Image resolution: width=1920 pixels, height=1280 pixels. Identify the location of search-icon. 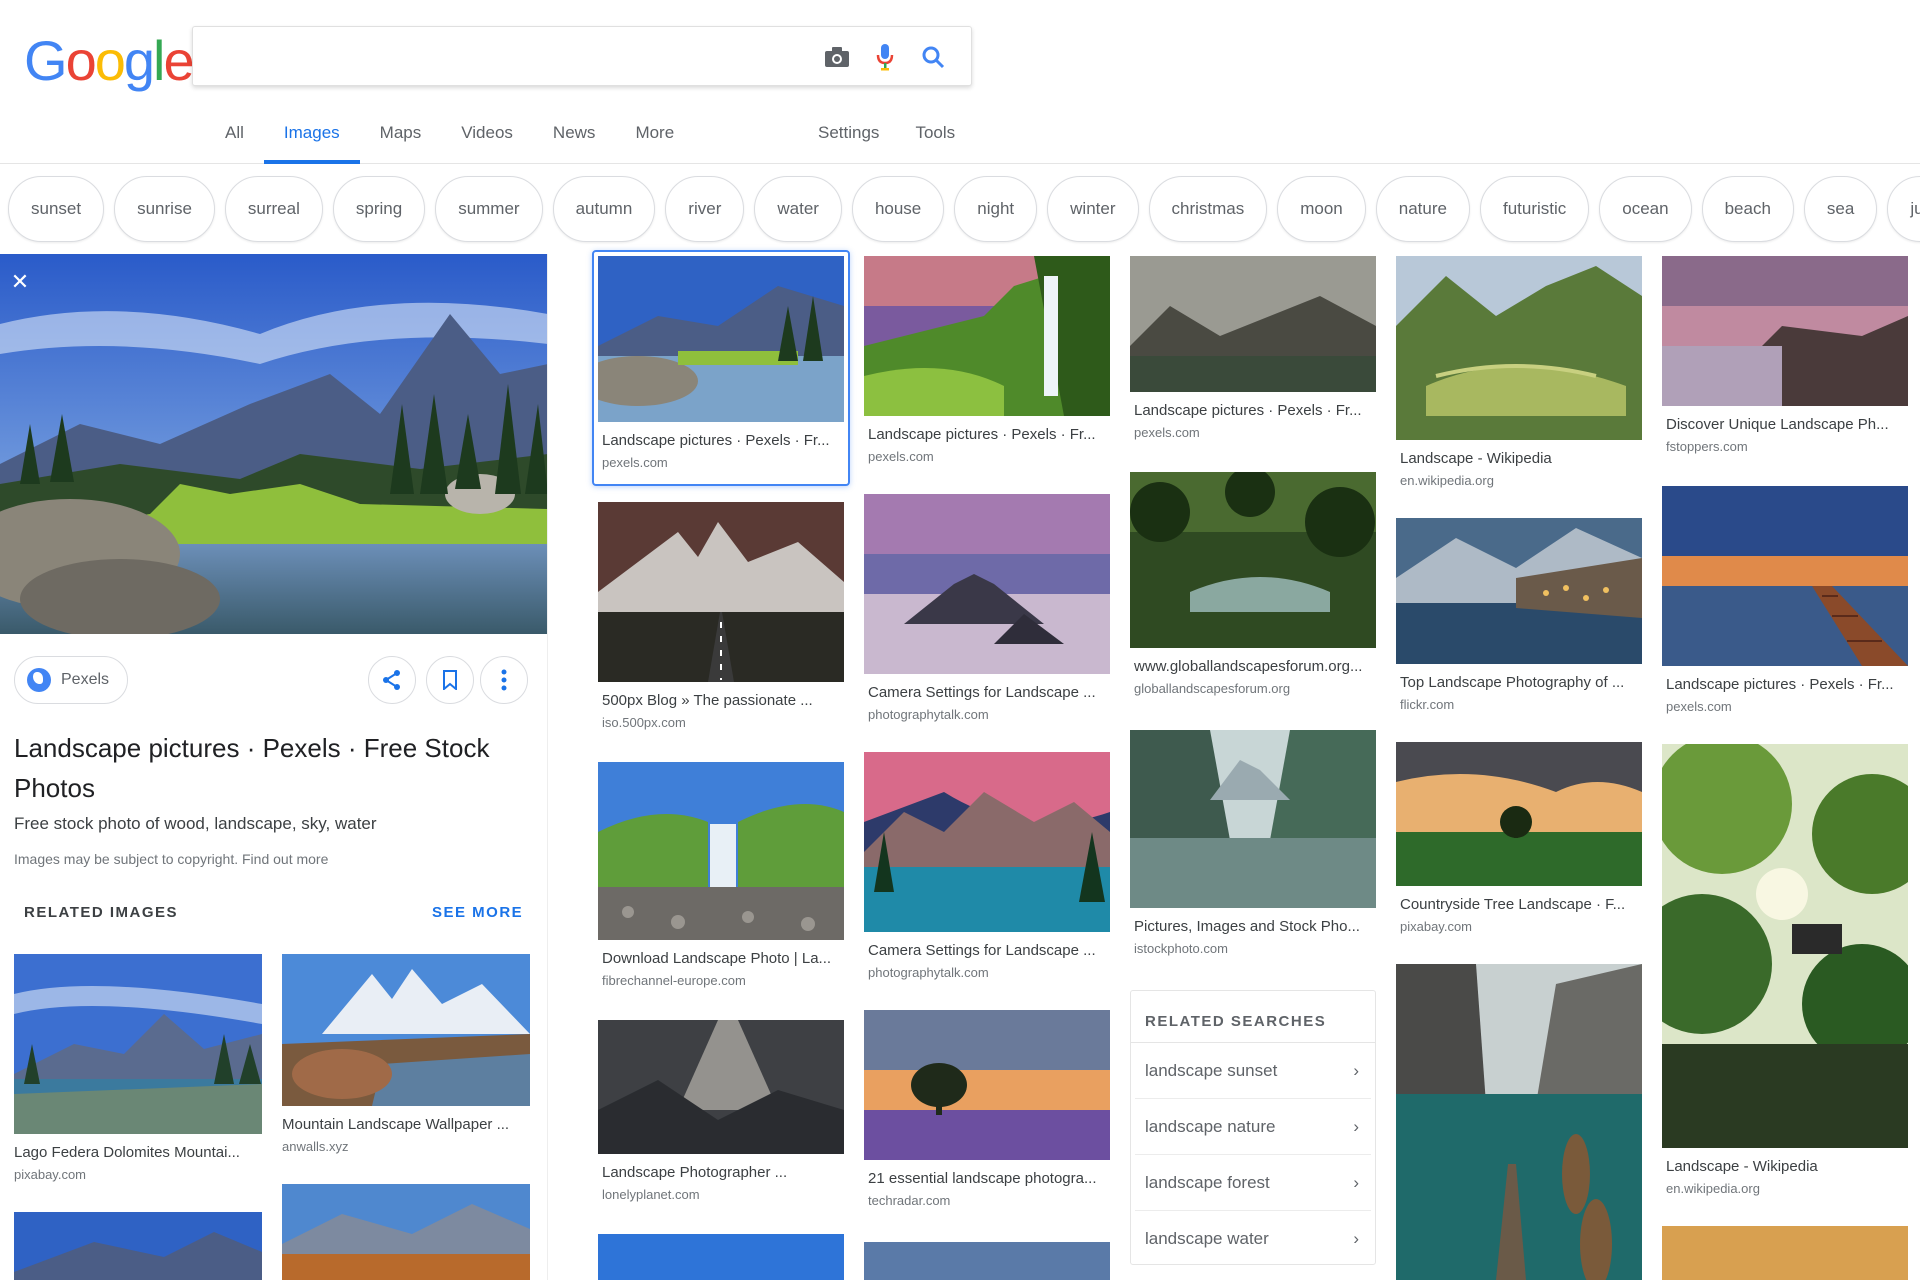
(933, 57).